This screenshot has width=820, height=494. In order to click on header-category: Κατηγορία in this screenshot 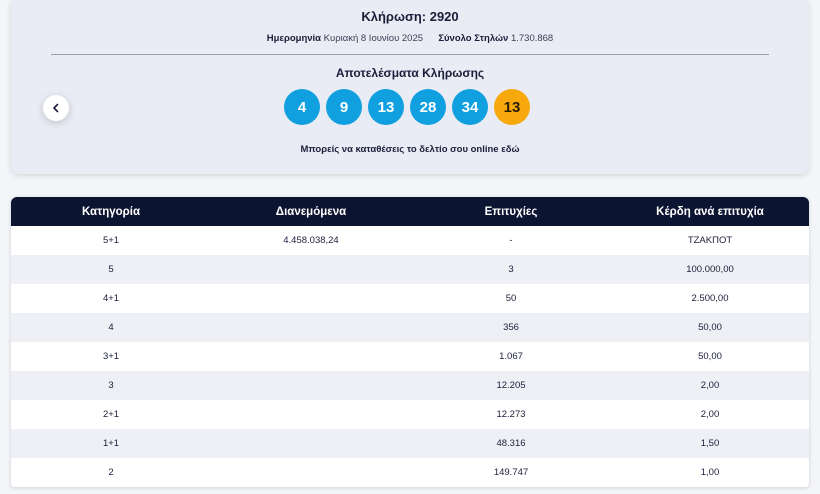, I will do `click(111, 211)`.